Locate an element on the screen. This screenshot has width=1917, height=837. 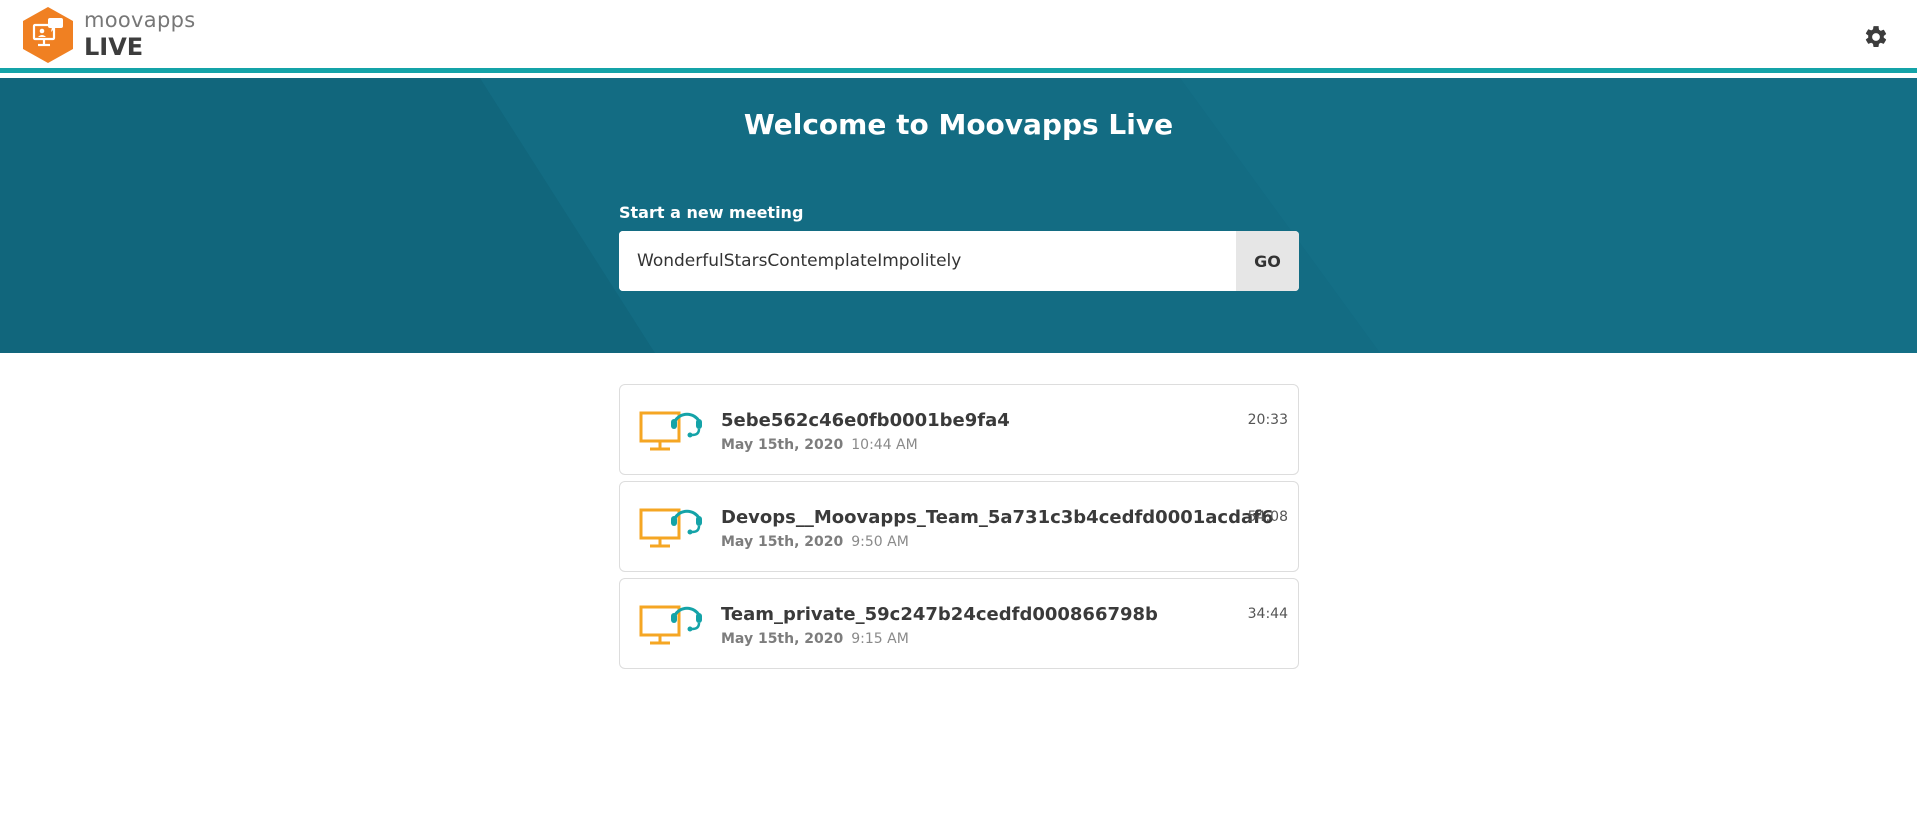
meeting-datetime: May 15th, 2020 9:15 AM is located at coordinates (815, 639).